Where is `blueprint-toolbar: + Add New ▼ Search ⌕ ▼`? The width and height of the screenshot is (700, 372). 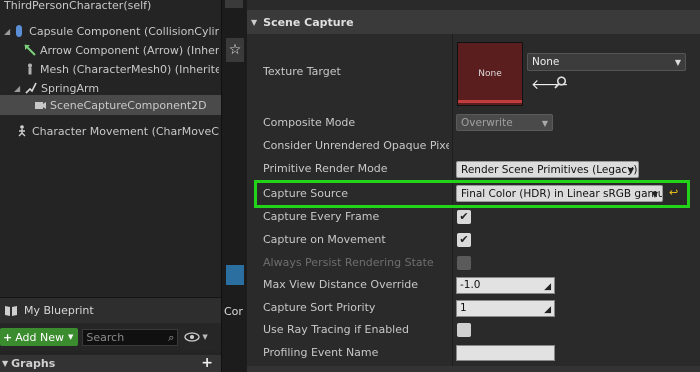
blueprint-toolbar: + Add New ▼ Search ⌕ ▼ is located at coordinates (110, 337).